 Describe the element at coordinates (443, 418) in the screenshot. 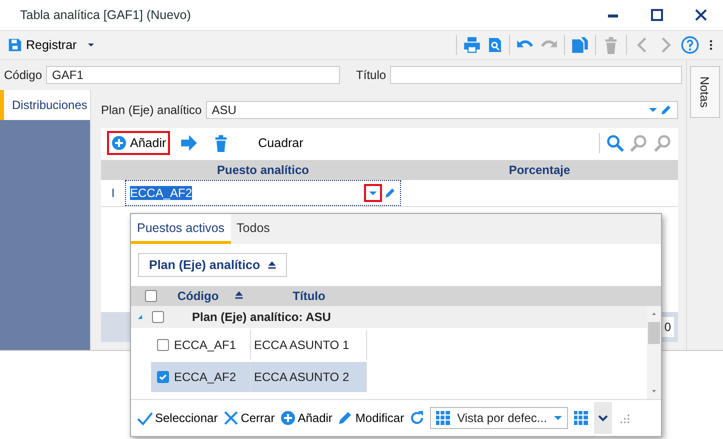

I see `layout-icon` at that location.